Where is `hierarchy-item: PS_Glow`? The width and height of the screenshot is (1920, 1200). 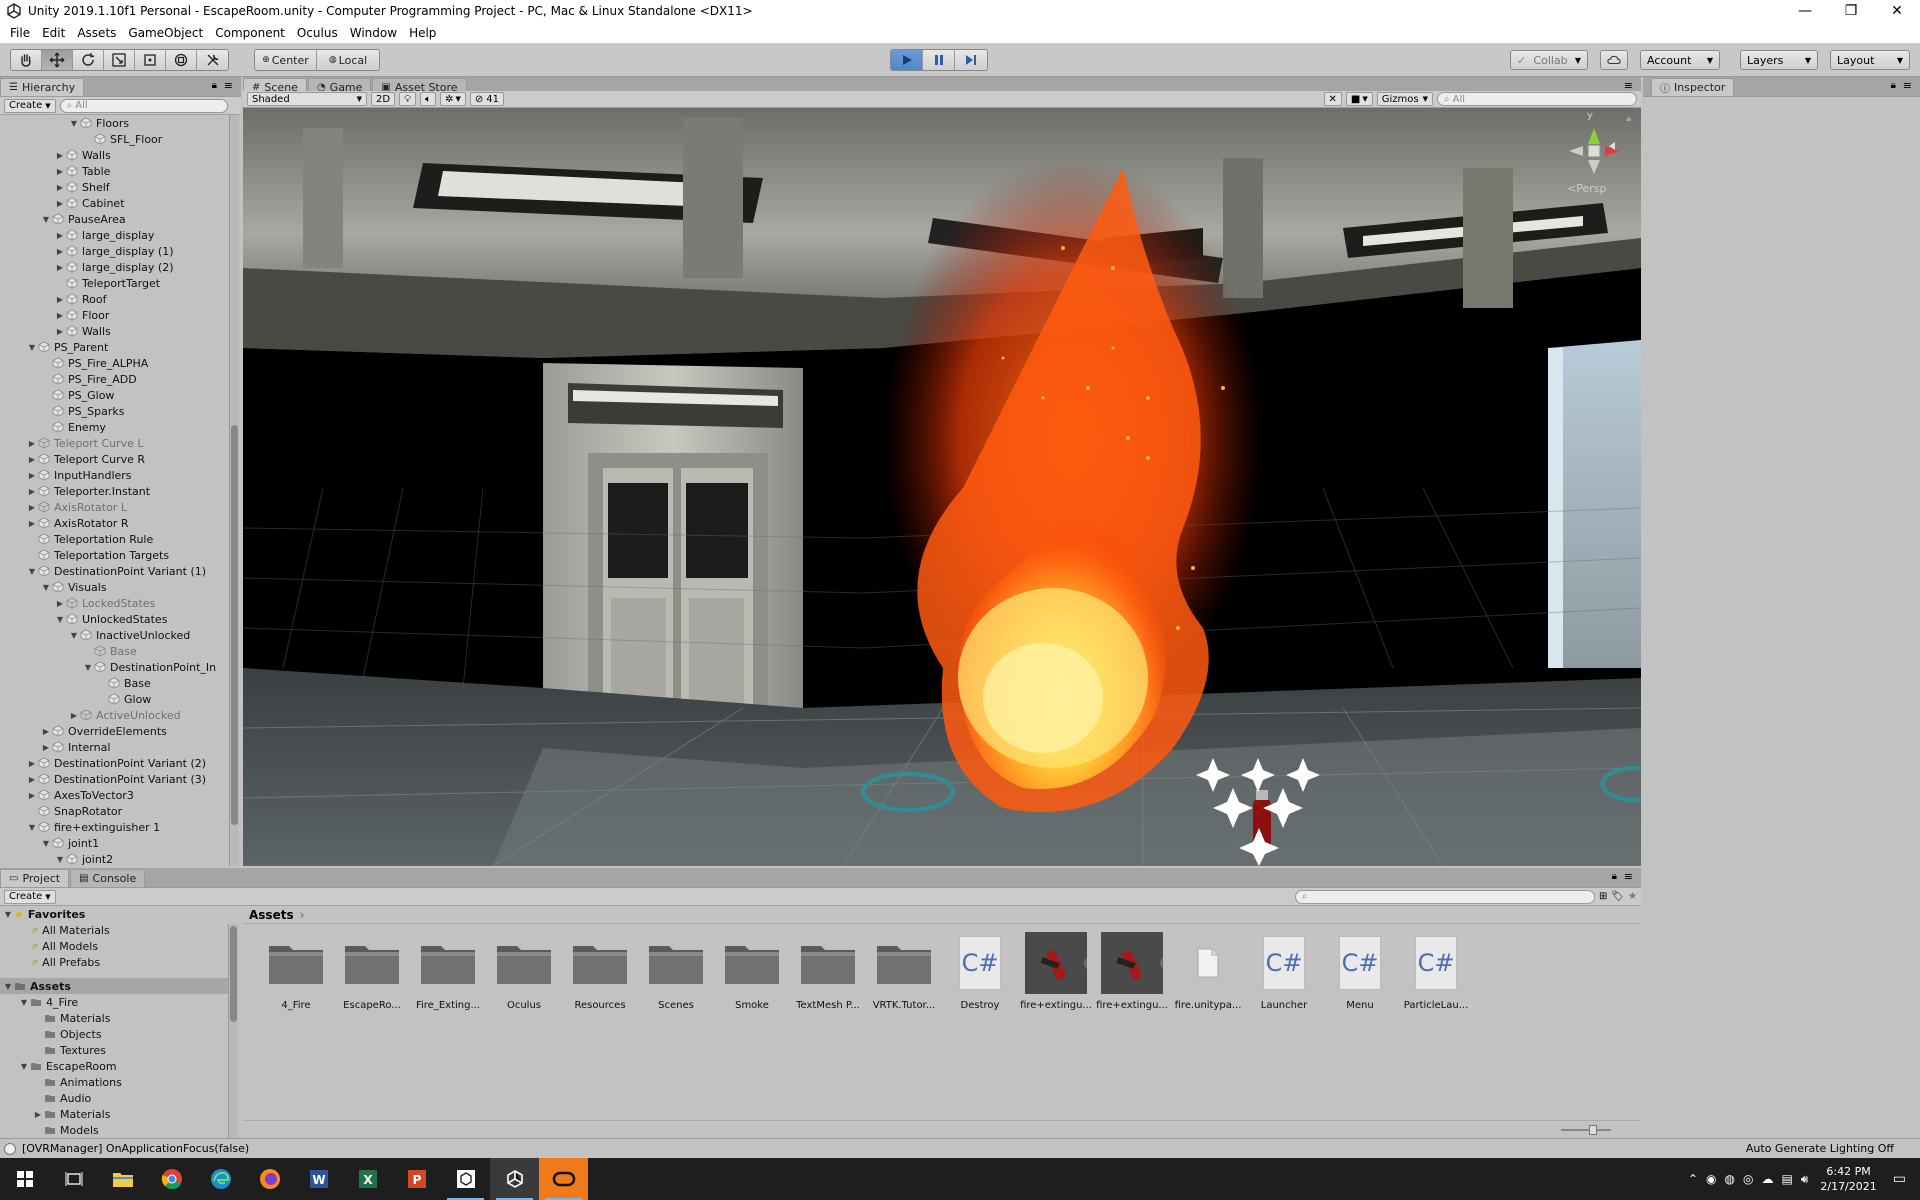 hierarchy-item: PS_Glow is located at coordinates (114, 395).